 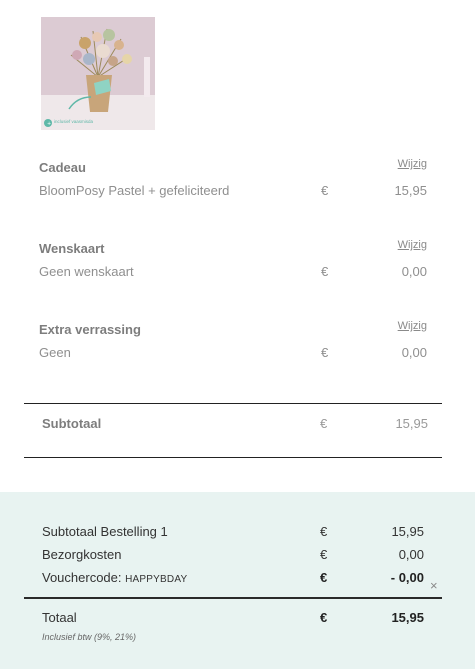 What do you see at coordinates (84, 577) in the screenshot?
I see `voucher-label-text: Vouchercode:` at bounding box center [84, 577].